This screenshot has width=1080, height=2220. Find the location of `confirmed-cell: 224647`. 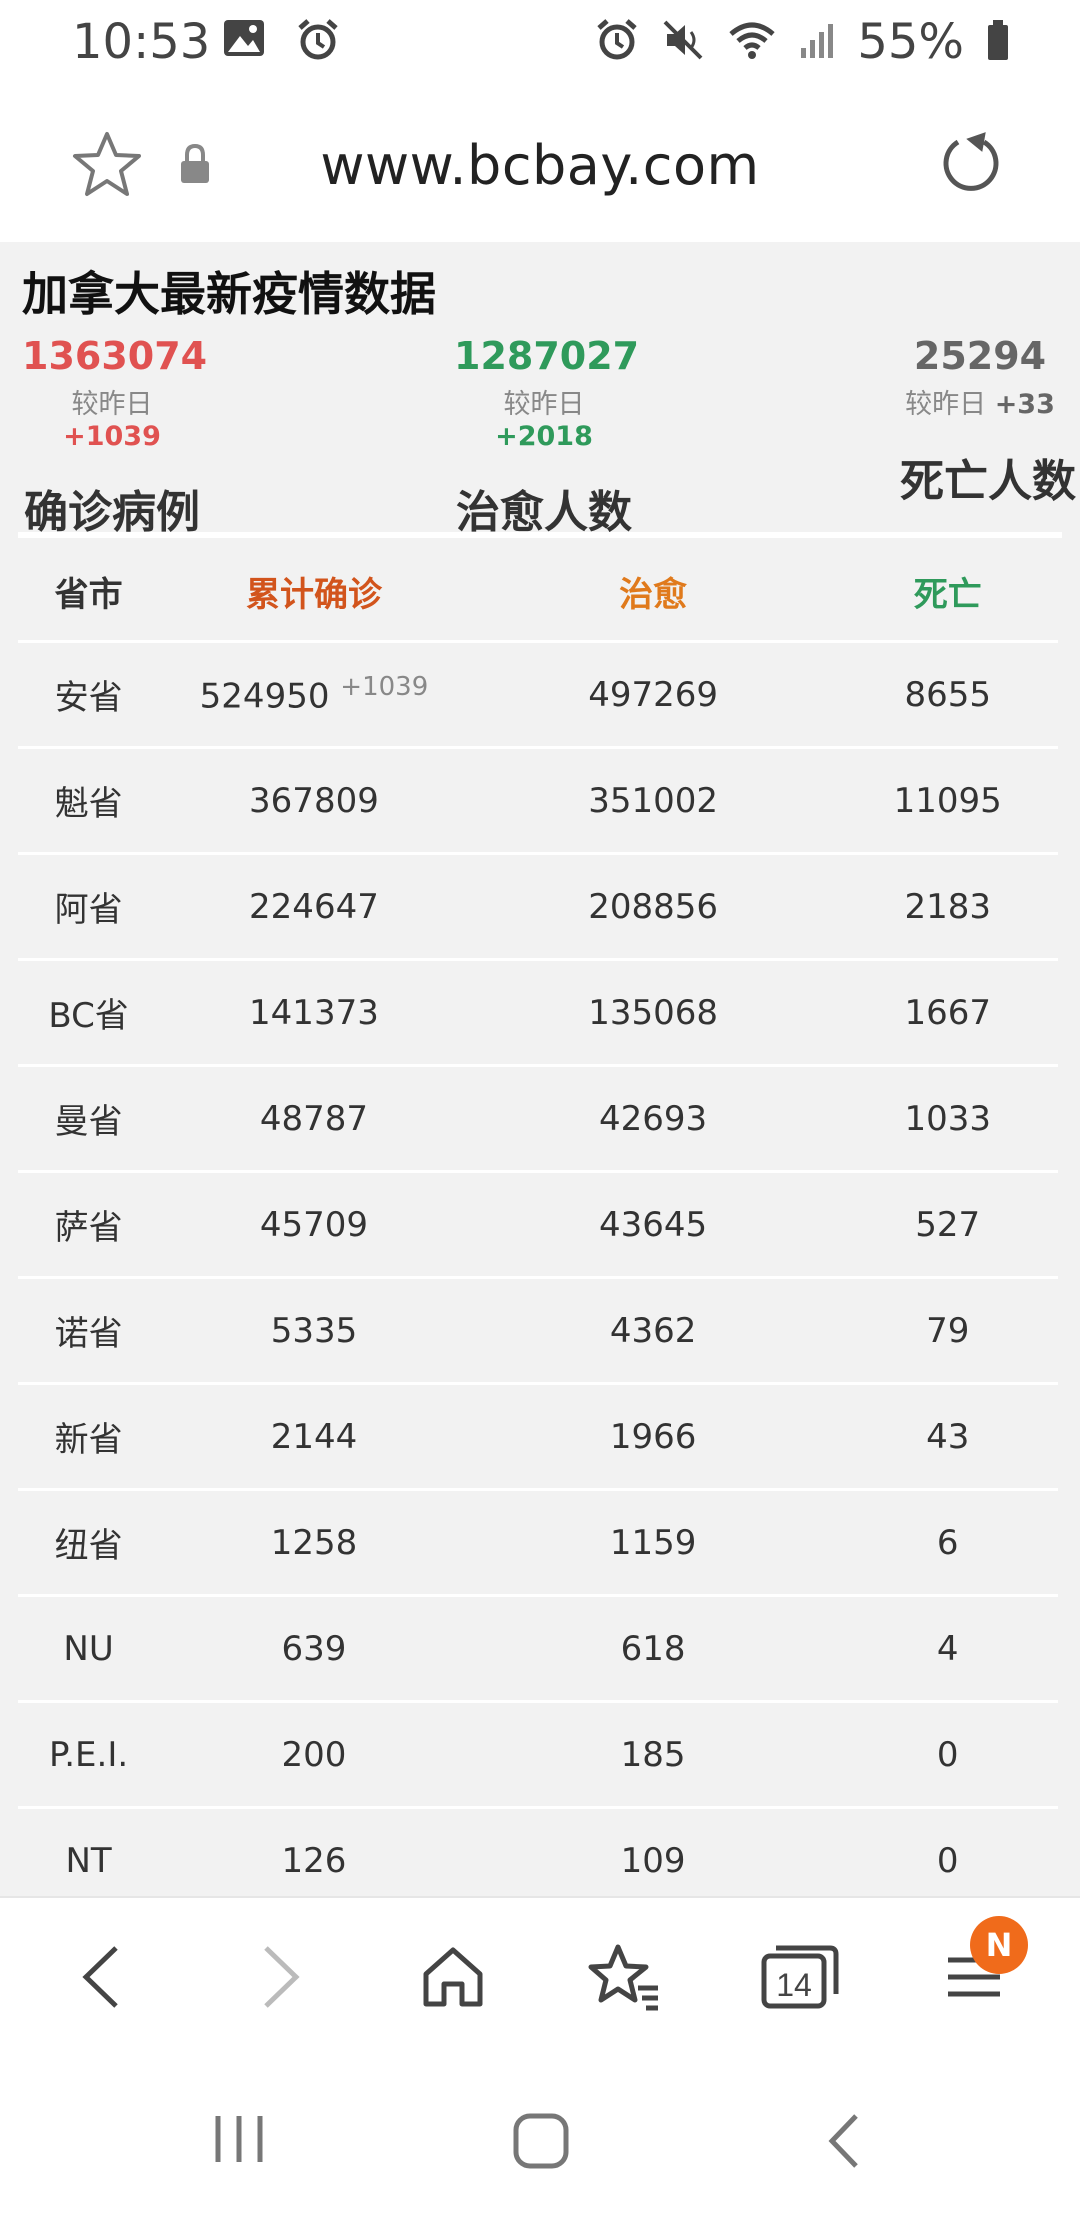

confirmed-cell: 224647 is located at coordinates (314, 907).